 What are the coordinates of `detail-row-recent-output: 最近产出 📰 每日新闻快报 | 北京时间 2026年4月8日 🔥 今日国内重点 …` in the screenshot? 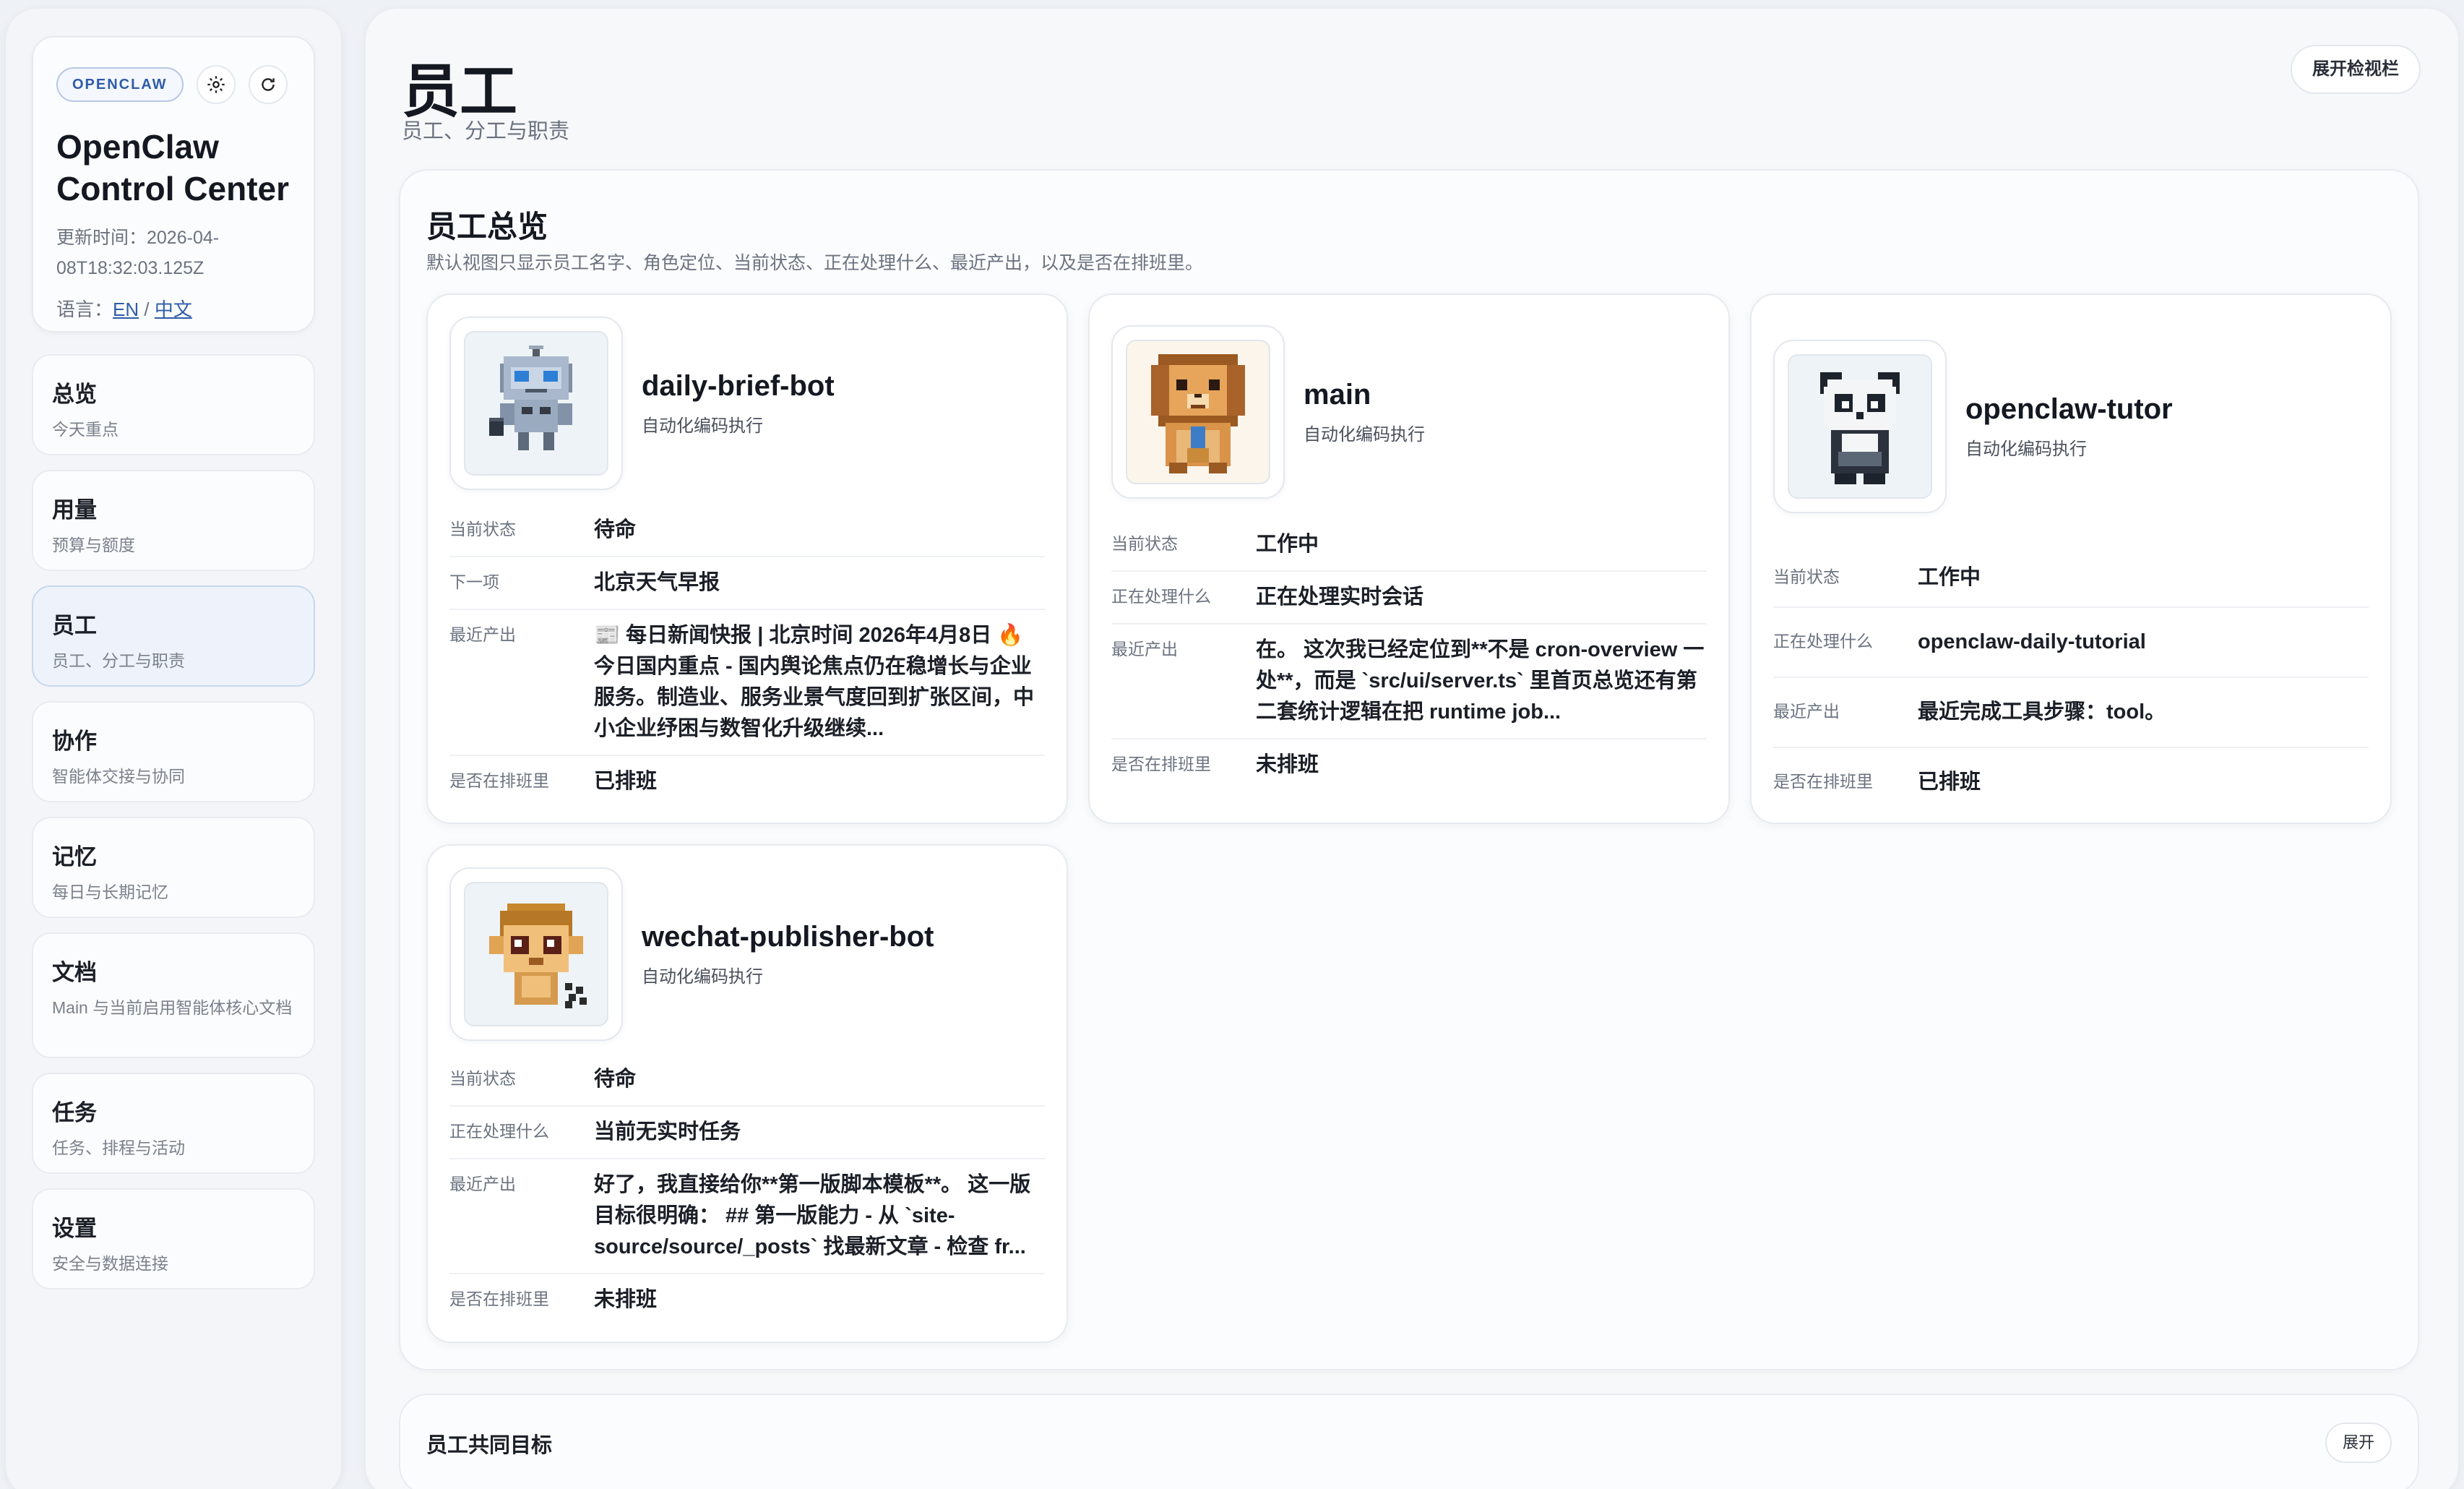 It's located at (747, 683).